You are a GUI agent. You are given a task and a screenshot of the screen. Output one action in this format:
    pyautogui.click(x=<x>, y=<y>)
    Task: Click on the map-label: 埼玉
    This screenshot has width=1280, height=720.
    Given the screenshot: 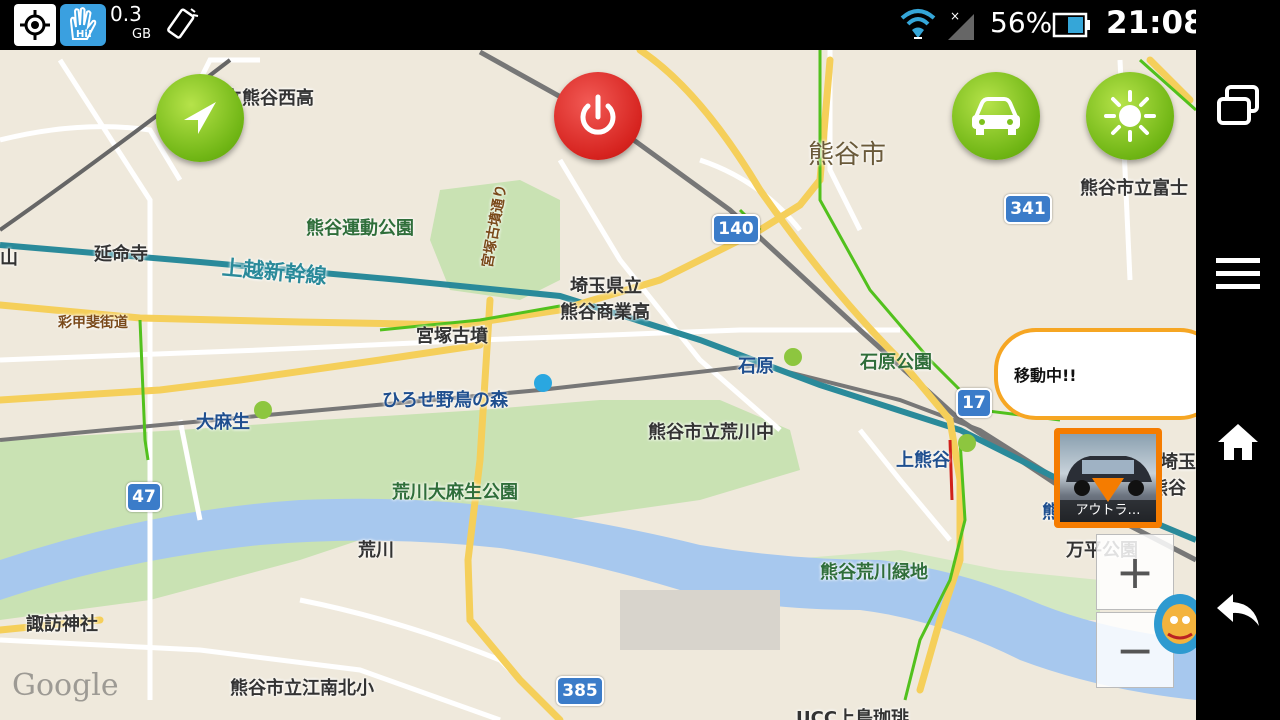 What is the action you would take?
    pyautogui.click(x=1178, y=462)
    